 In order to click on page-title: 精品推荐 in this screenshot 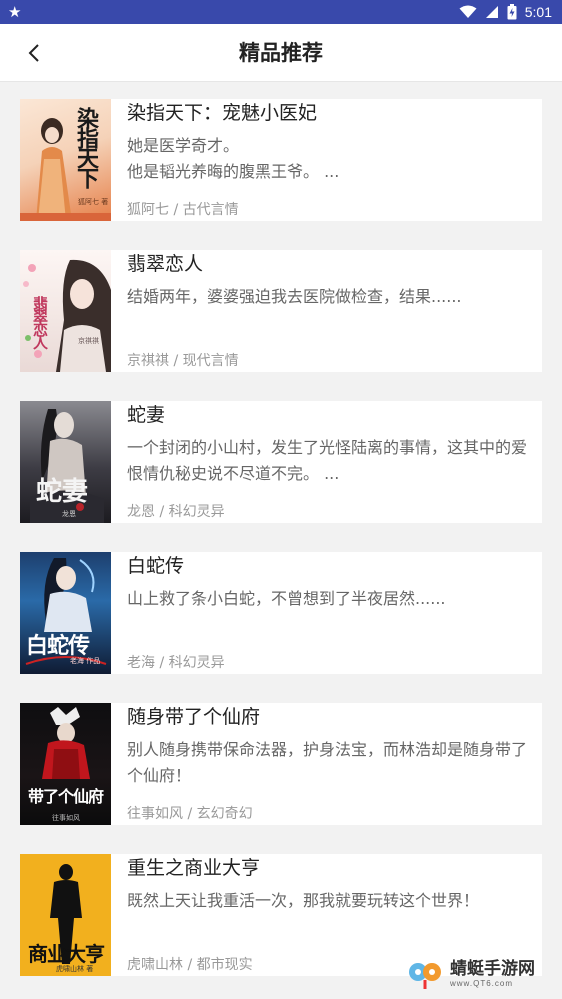, I will do `click(281, 53)`.